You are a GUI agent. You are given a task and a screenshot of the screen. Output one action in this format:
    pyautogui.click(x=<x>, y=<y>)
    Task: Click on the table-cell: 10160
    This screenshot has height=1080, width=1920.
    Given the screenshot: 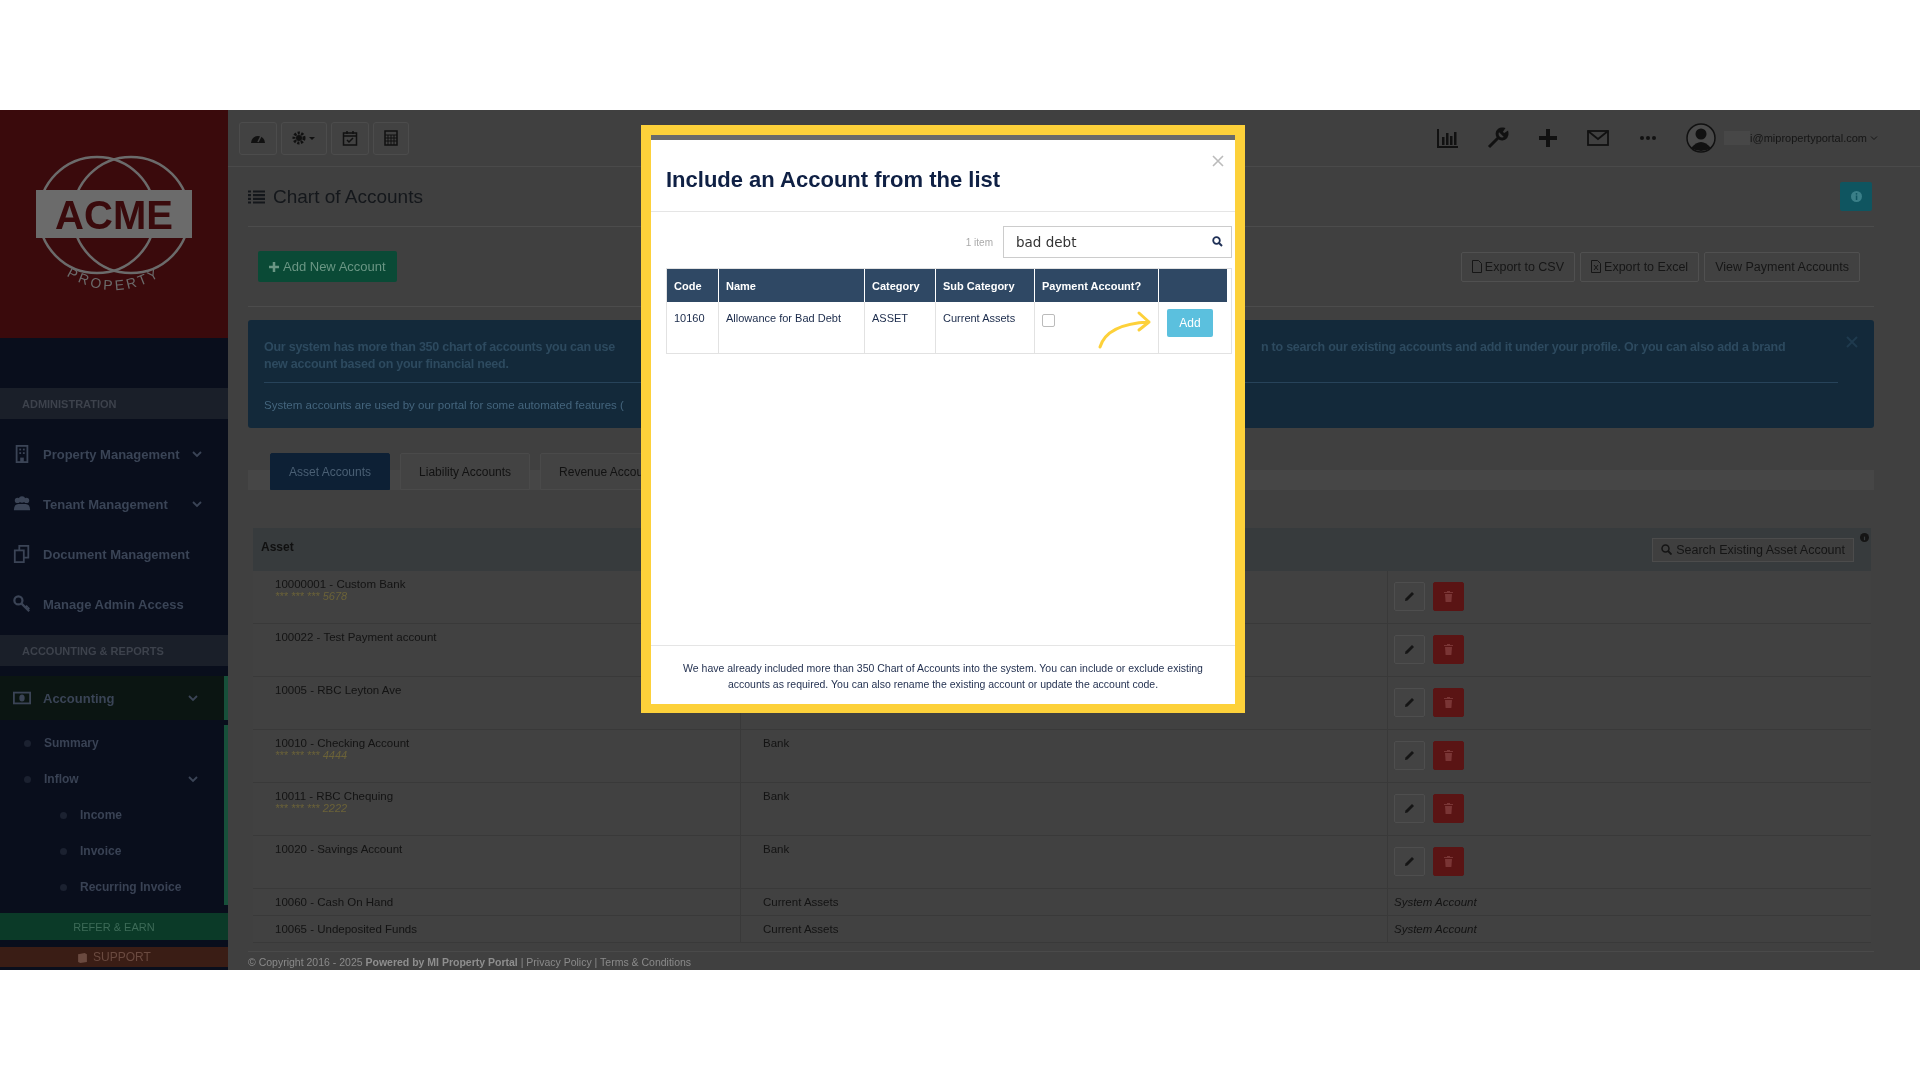 What is the action you would take?
    pyautogui.click(x=693, y=327)
    